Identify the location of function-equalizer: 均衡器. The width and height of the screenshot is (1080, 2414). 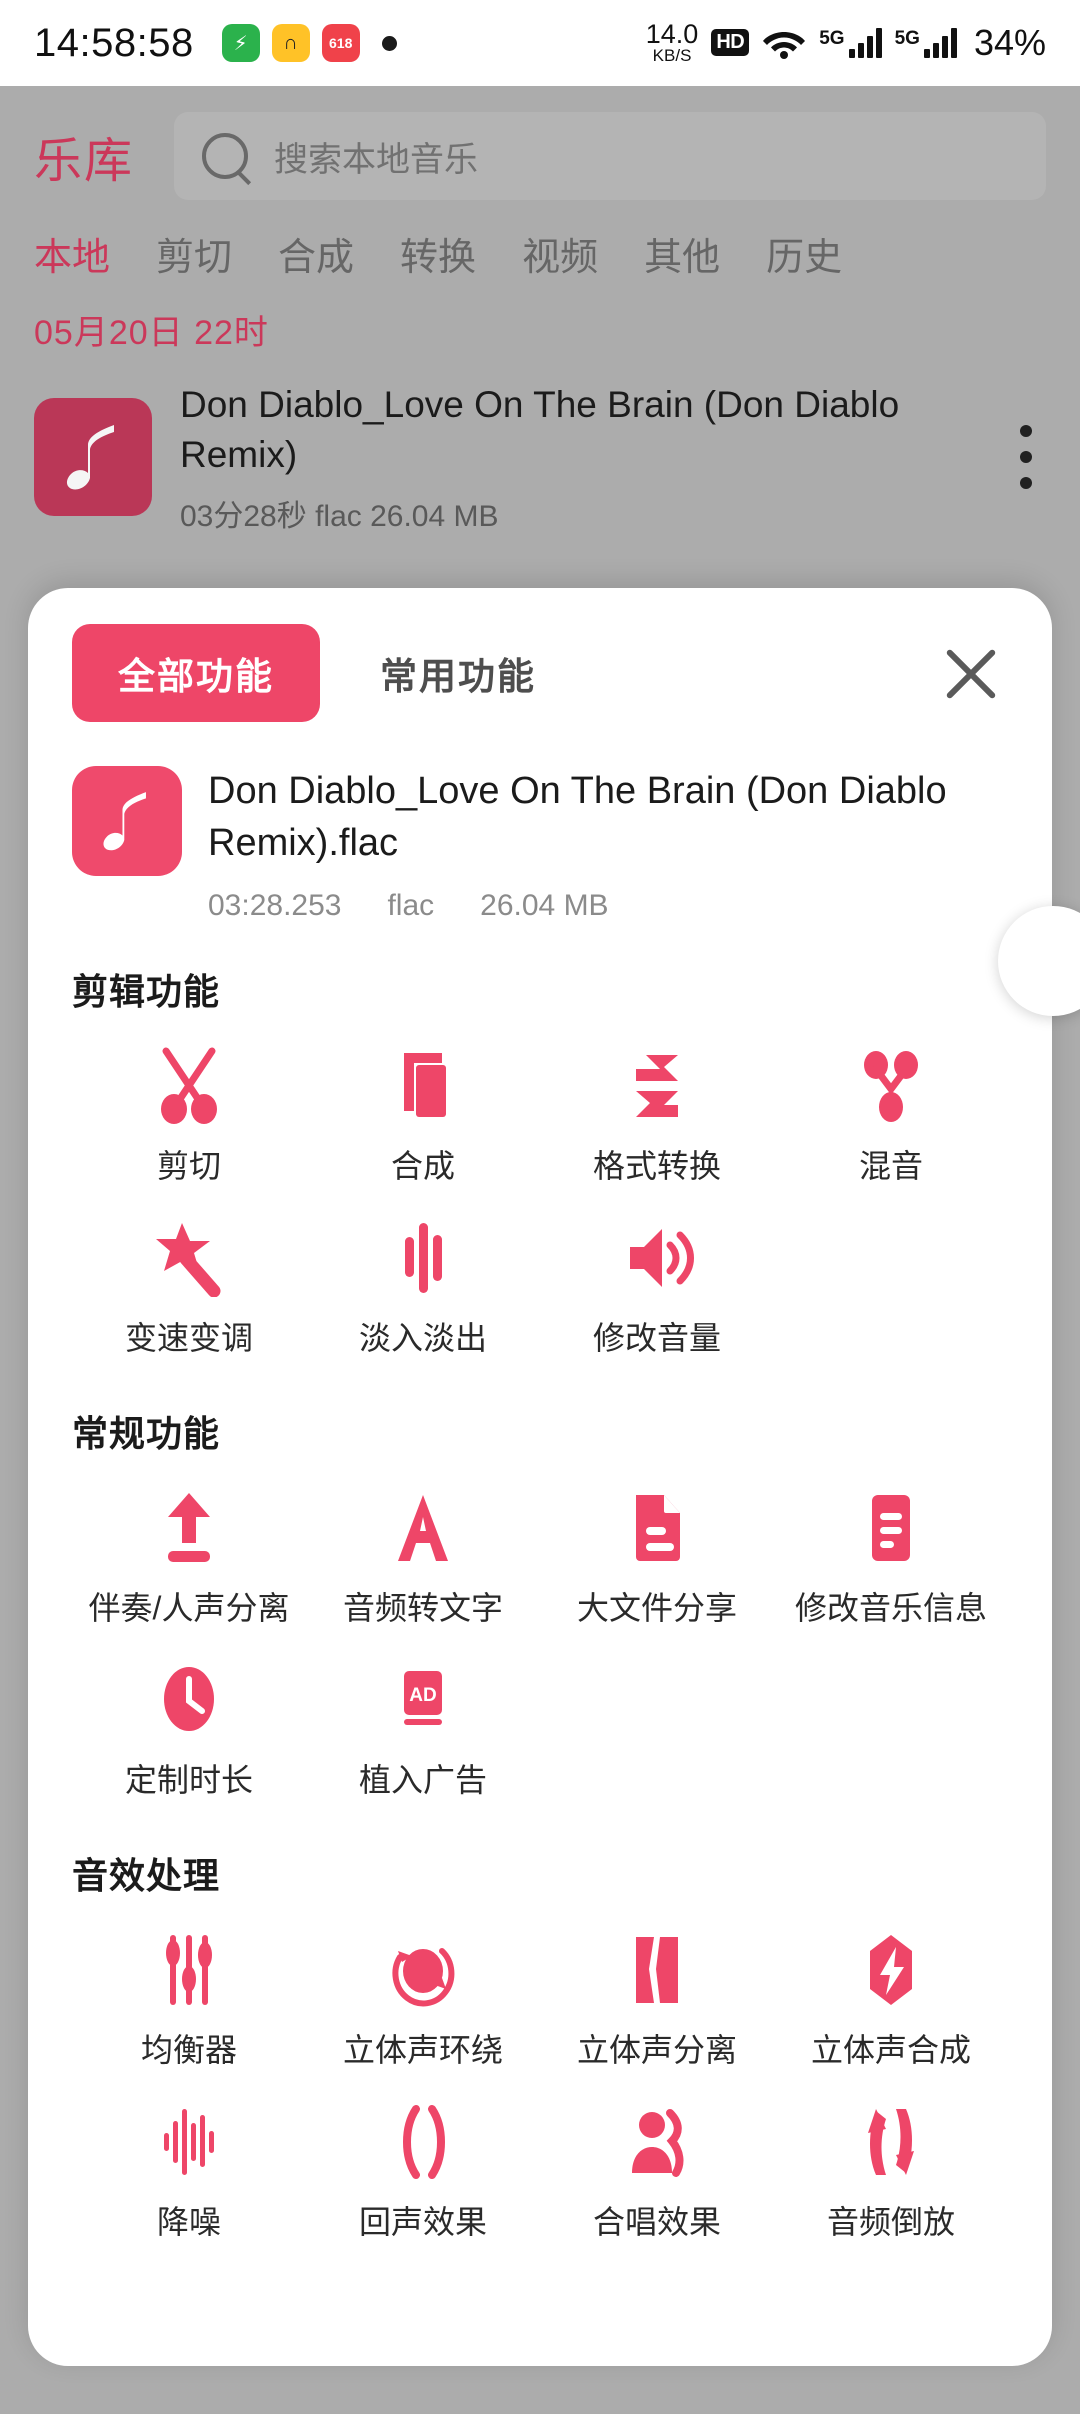
(189, 1991).